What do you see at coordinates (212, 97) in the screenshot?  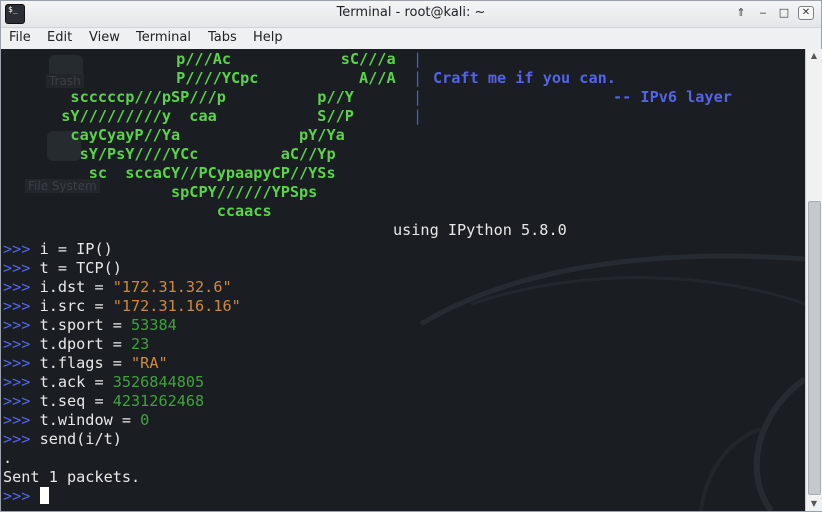 I see `banner-art-line: scccccp///pSP///p p//Y` at bounding box center [212, 97].